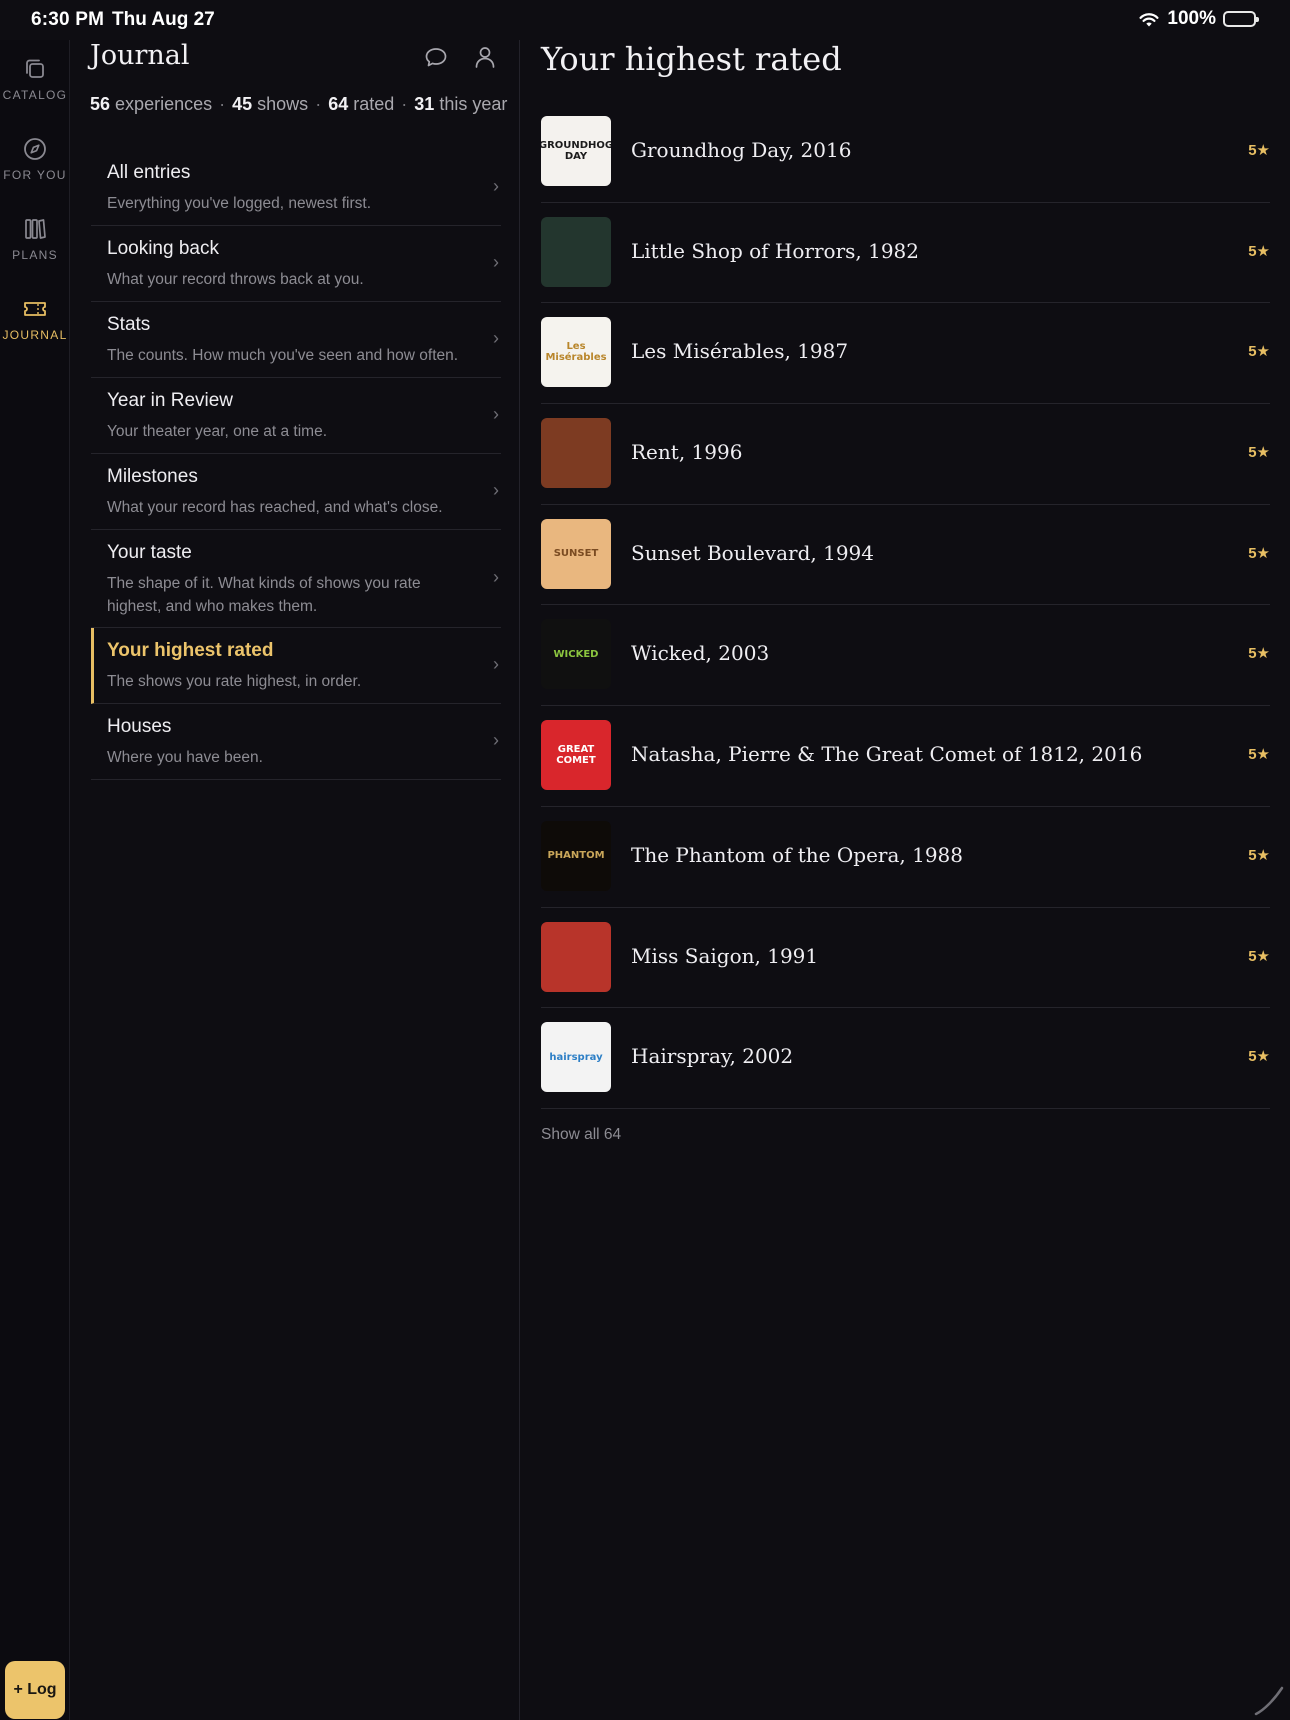 The height and width of the screenshot is (1720, 1290). Describe the element at coordinates (140, 55) in the screenshot. I see `page-title: Journal` at that location.